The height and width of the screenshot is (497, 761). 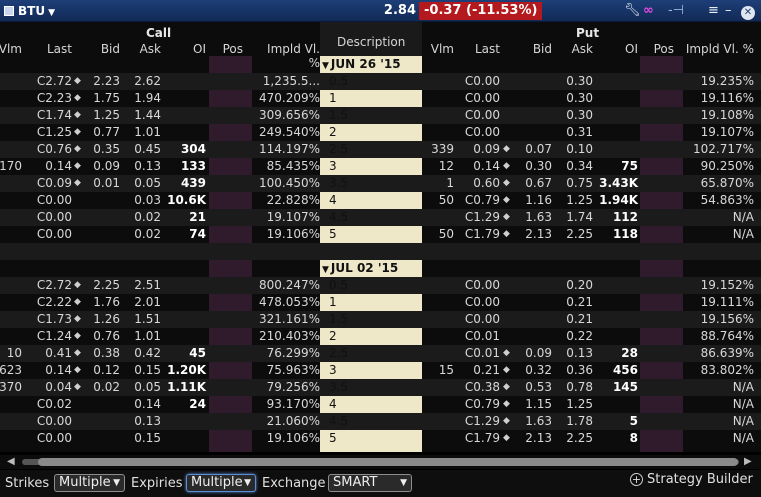 What do you see at coordinates (142, 421) in the screenshot?
I see `call-ca-cell: 0.13` at bounding box center [142, 421].